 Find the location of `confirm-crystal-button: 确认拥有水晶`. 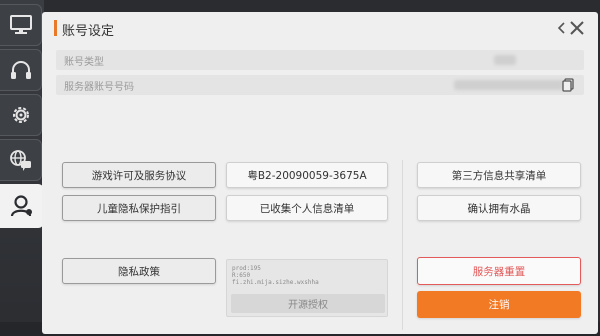

confirm-crystal-button: 确认拥有水晶 is located at coordinates (499, 208).